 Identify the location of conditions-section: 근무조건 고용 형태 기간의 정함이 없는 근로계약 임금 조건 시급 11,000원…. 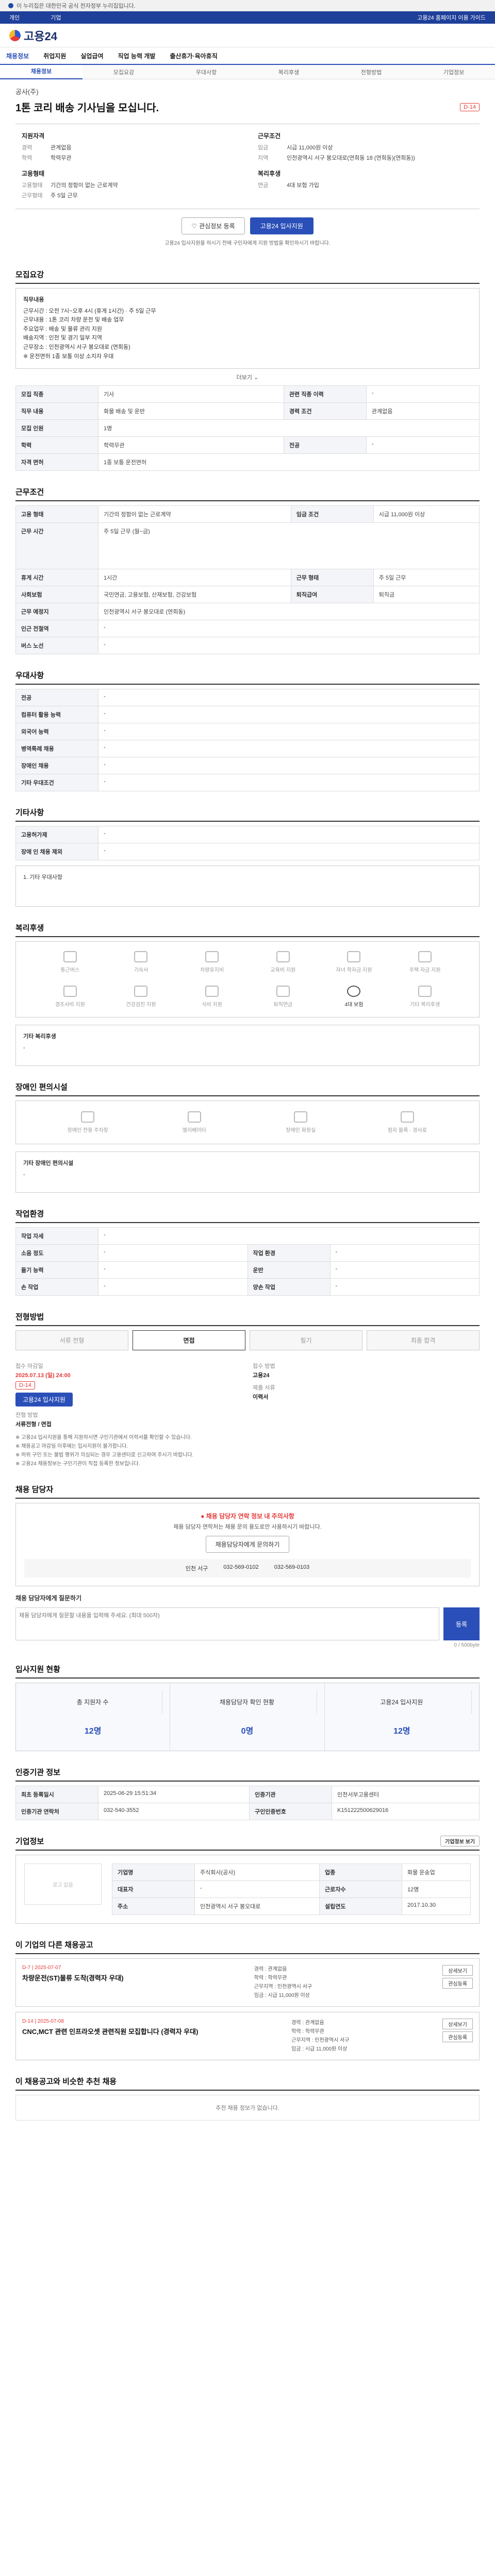
(247, 570).